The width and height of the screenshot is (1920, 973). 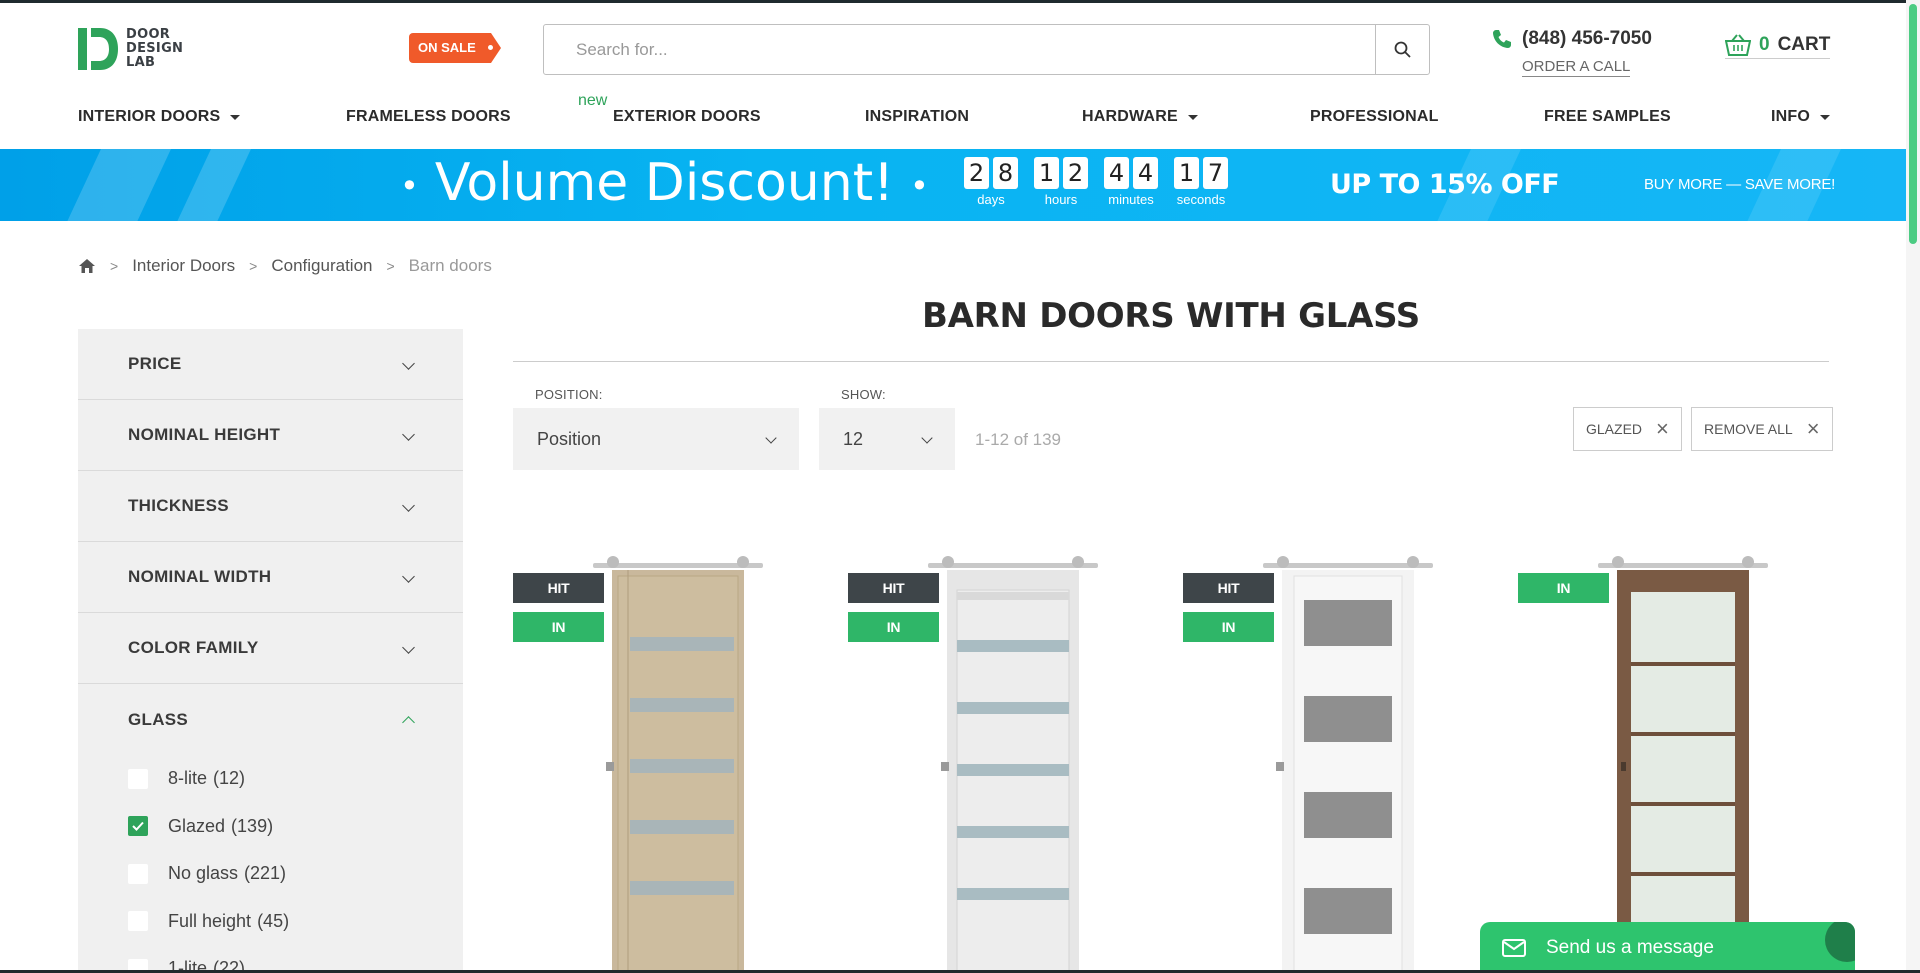 What do you see at coordinates (428, 117) in the screenshot?
I see `nav-frameless-doors: FRAMELESS DOORS` at bounding box center [428, 117].